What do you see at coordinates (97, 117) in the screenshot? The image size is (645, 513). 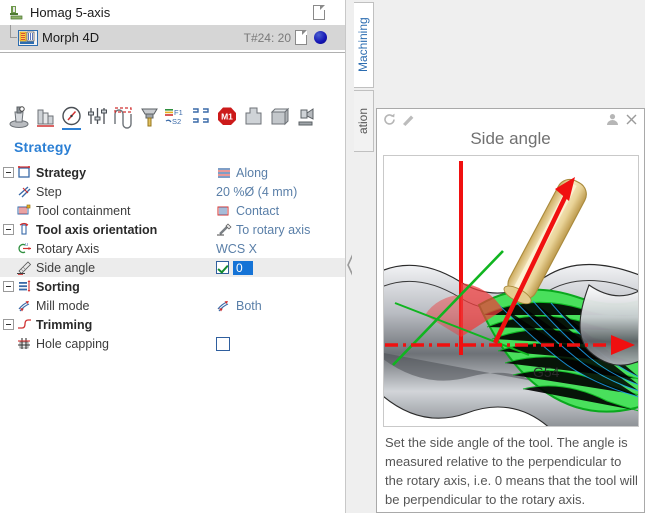 I see `parameters-sliders-icon` at bounding box center [97, 117].